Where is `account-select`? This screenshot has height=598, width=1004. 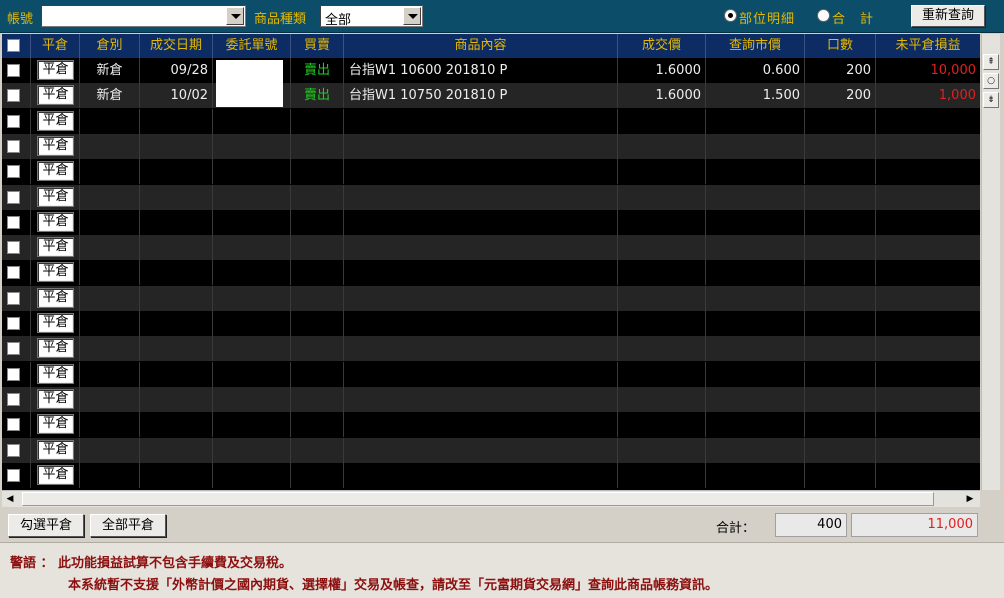 account-select is located at coordinates (143, 16).